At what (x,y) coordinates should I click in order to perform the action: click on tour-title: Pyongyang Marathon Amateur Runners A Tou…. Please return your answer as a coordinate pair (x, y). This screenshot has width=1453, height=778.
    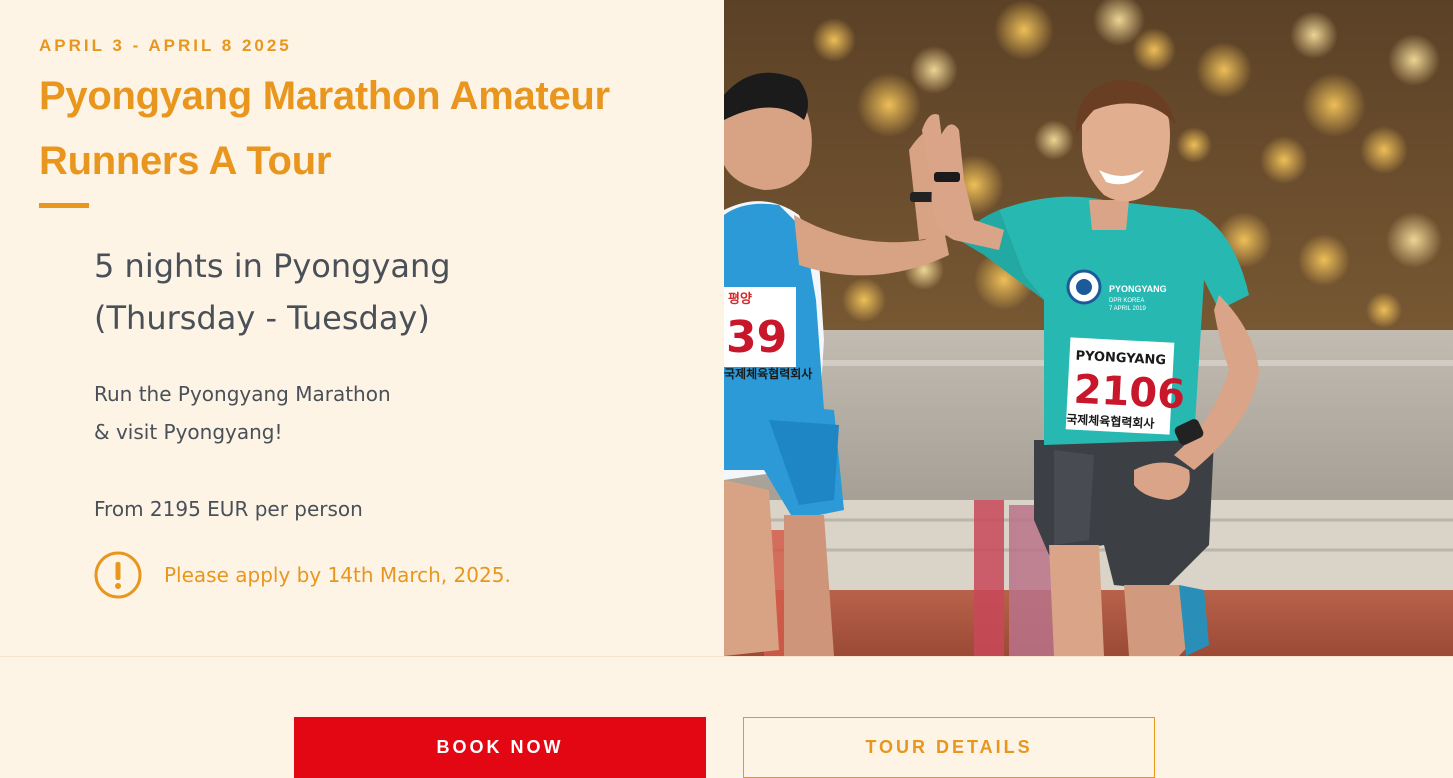
    Looking at the image, I should click on (324, 128).